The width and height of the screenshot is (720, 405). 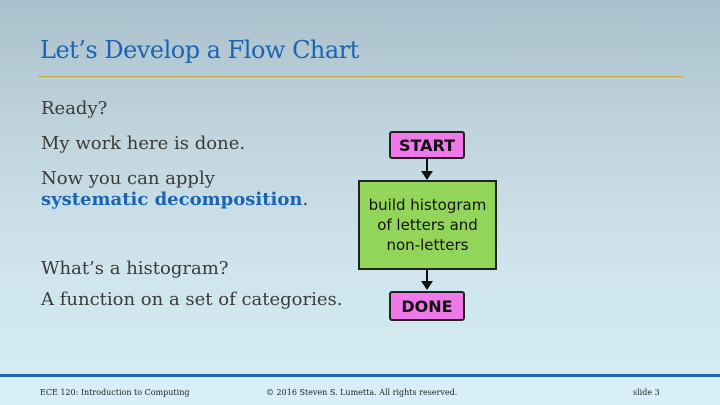 What do you see at coordinates (135, 268) in the screenshot?
I see `text-histogram-question: What’s a histogram?` at bounding box center [135, 268].